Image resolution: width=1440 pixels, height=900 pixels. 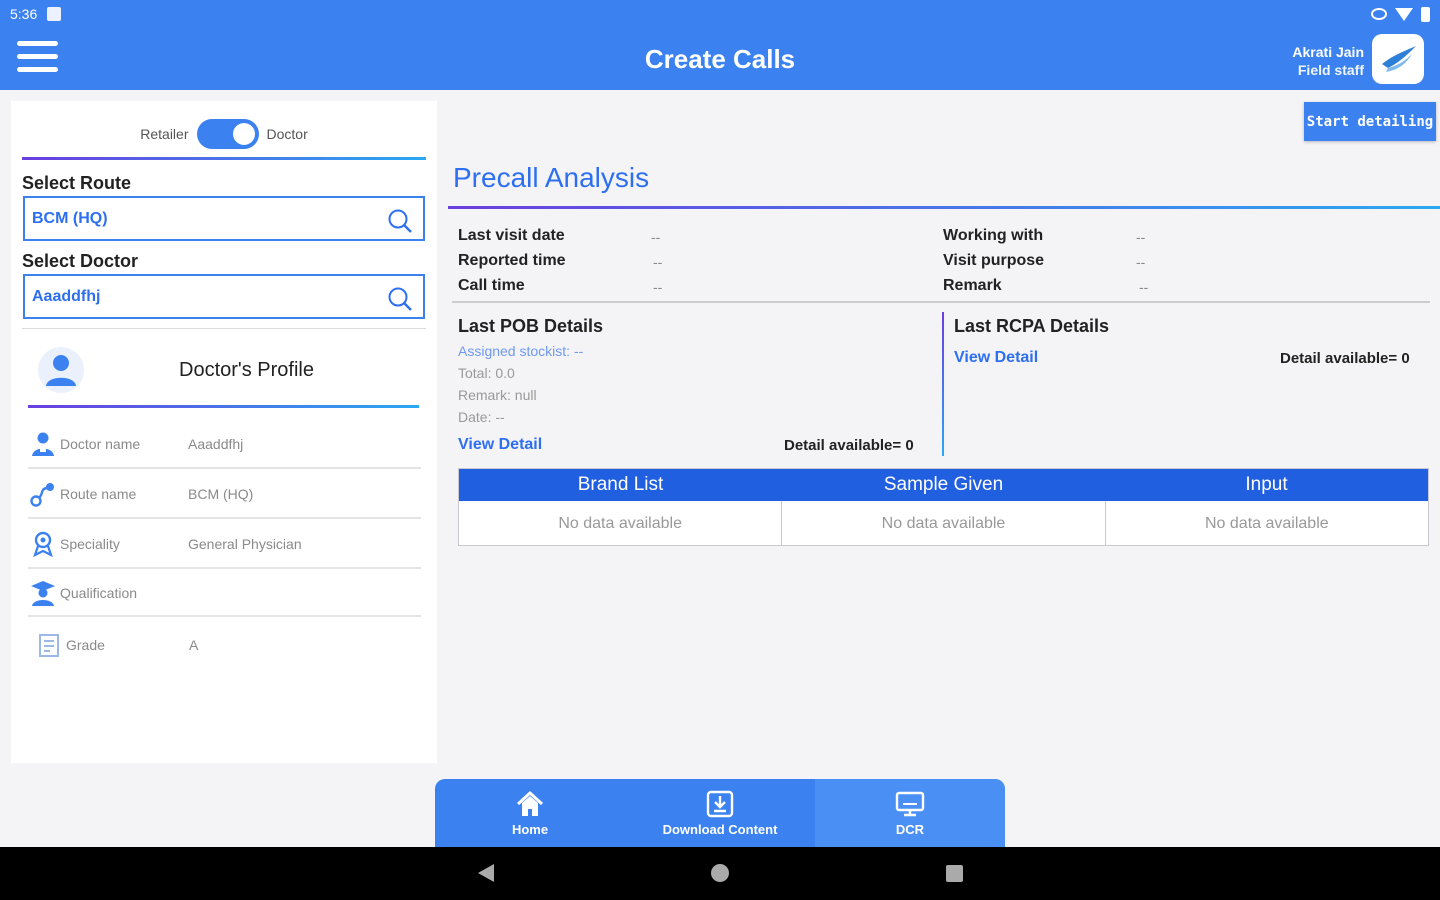 What do you see at coordinates (620, 484) in the screenshot?
I see `column-header: Brand List` at bounding box center [620, 484].